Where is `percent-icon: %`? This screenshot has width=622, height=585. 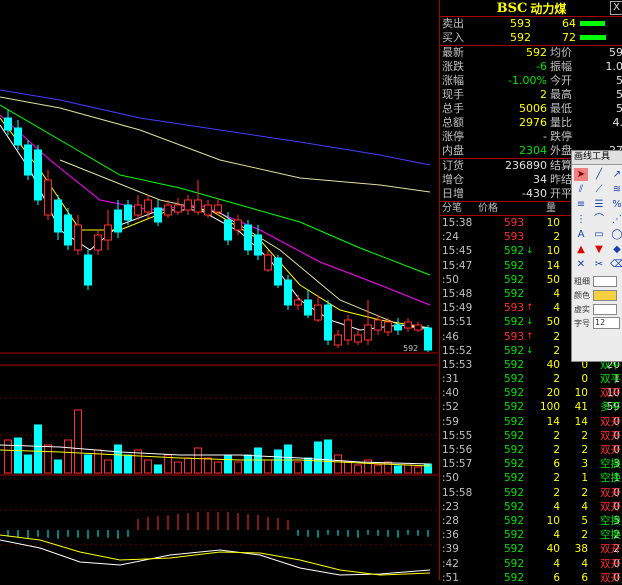
percent-icon: % is located at coordinates (616, 204).